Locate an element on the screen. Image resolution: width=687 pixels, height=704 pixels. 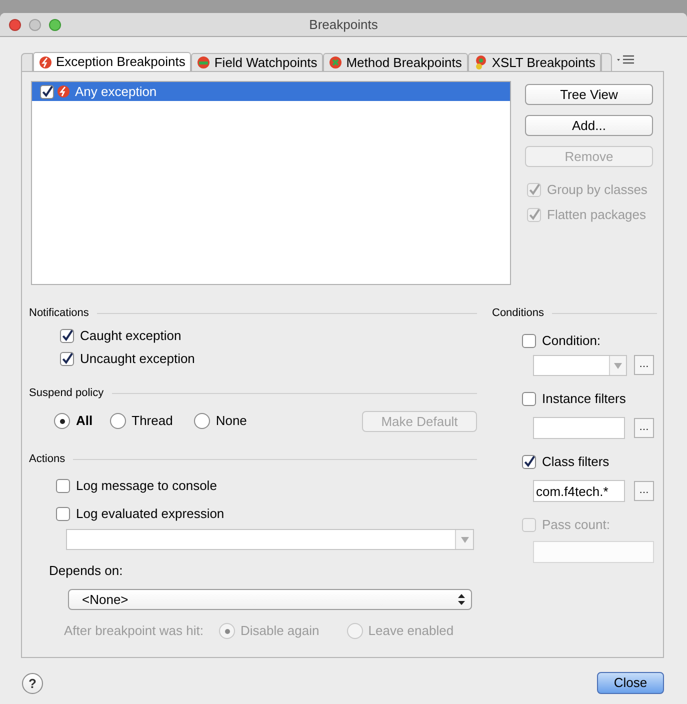
stepper-arrows-icon is located at coordinates (461, 599).